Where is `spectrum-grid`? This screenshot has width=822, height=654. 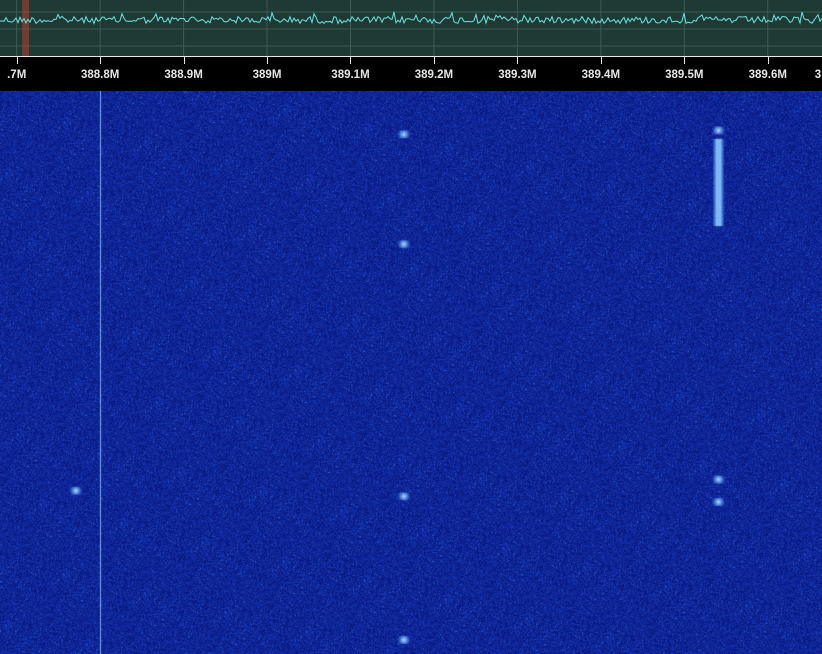
spectrum-grid is located at coordinates (411, 28).